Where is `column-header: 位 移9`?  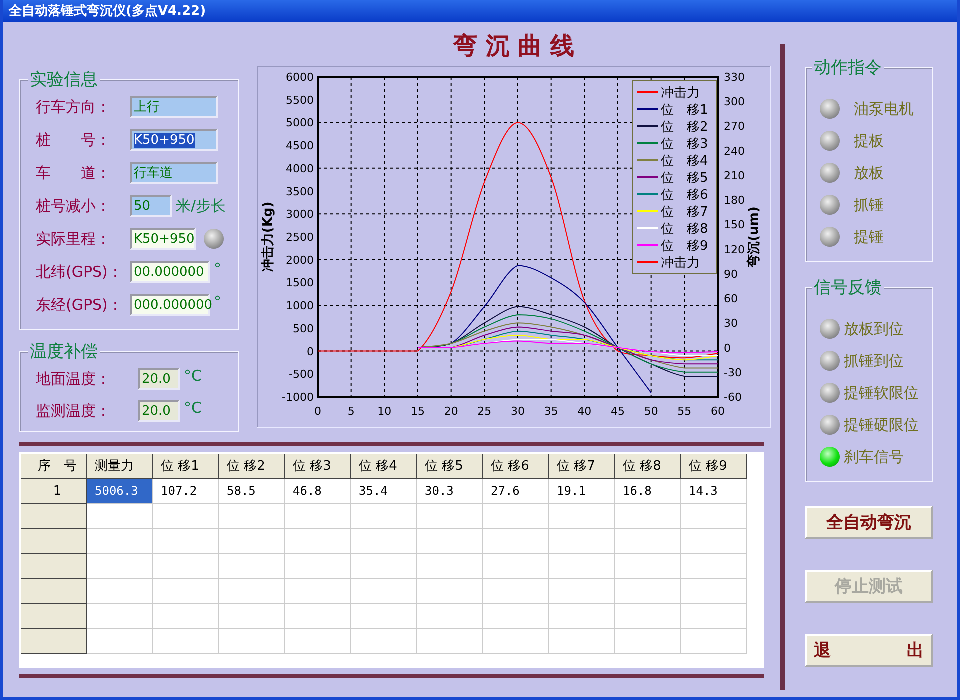
column-header: 位 移9 is located at coordinates (714, 466).